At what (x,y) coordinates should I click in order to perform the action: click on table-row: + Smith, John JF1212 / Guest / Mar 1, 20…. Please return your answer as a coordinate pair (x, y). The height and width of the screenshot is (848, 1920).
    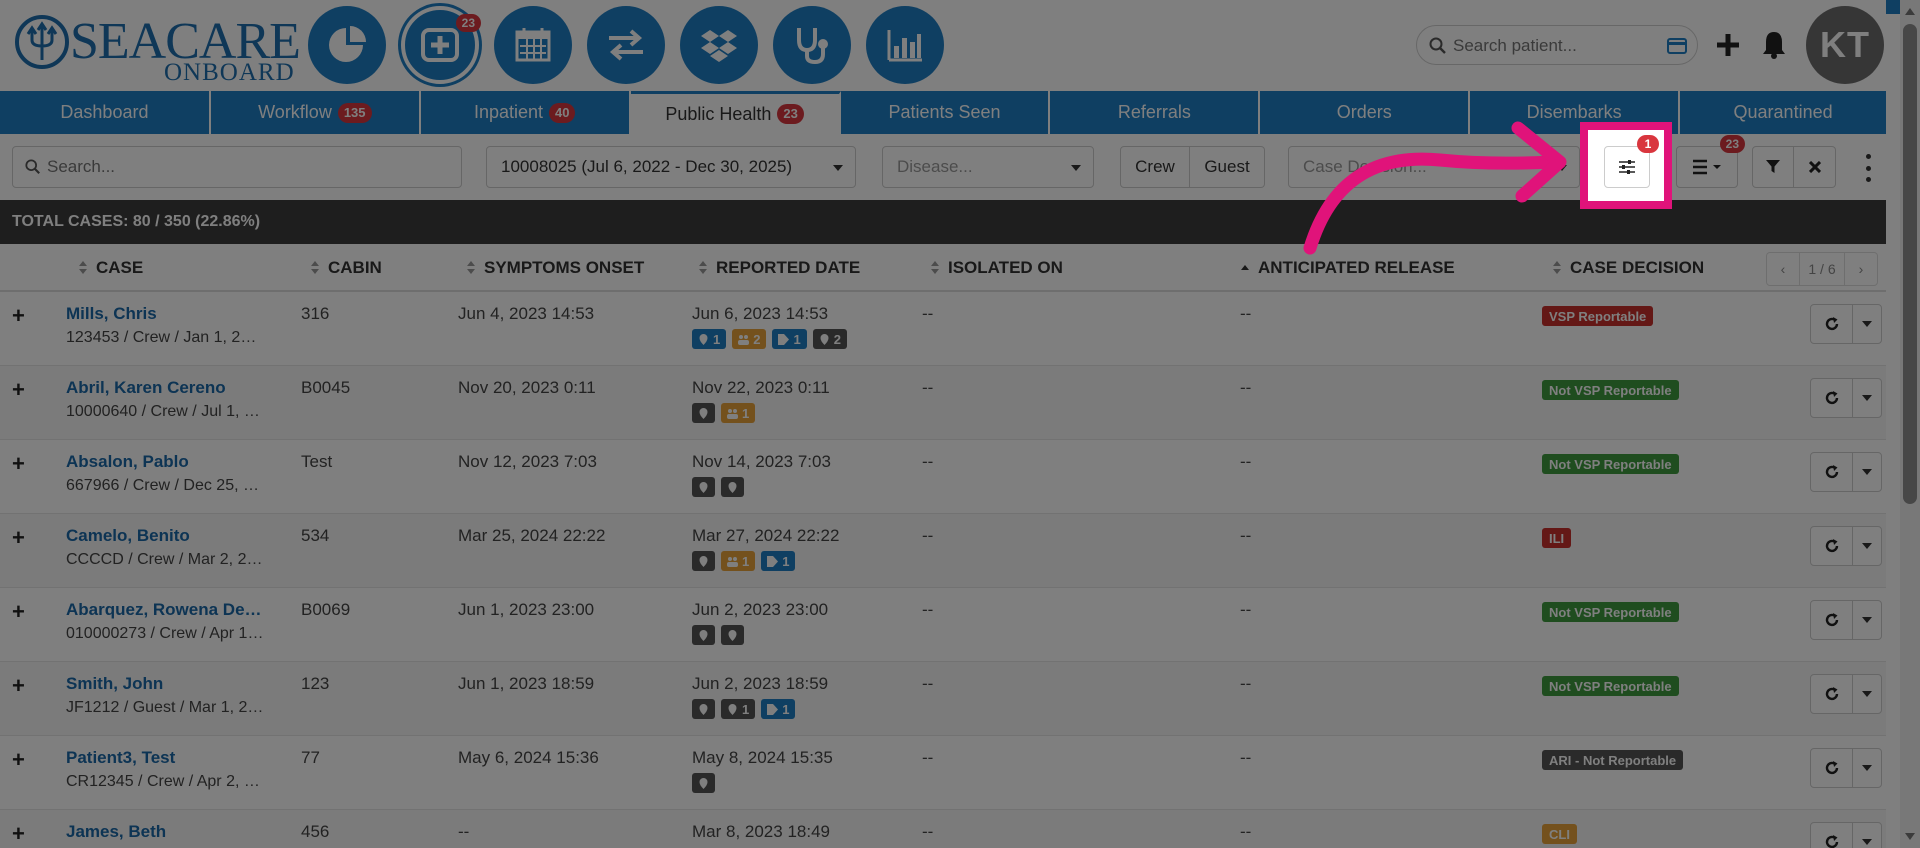
    Looking at the image, I should click on (943, 699).